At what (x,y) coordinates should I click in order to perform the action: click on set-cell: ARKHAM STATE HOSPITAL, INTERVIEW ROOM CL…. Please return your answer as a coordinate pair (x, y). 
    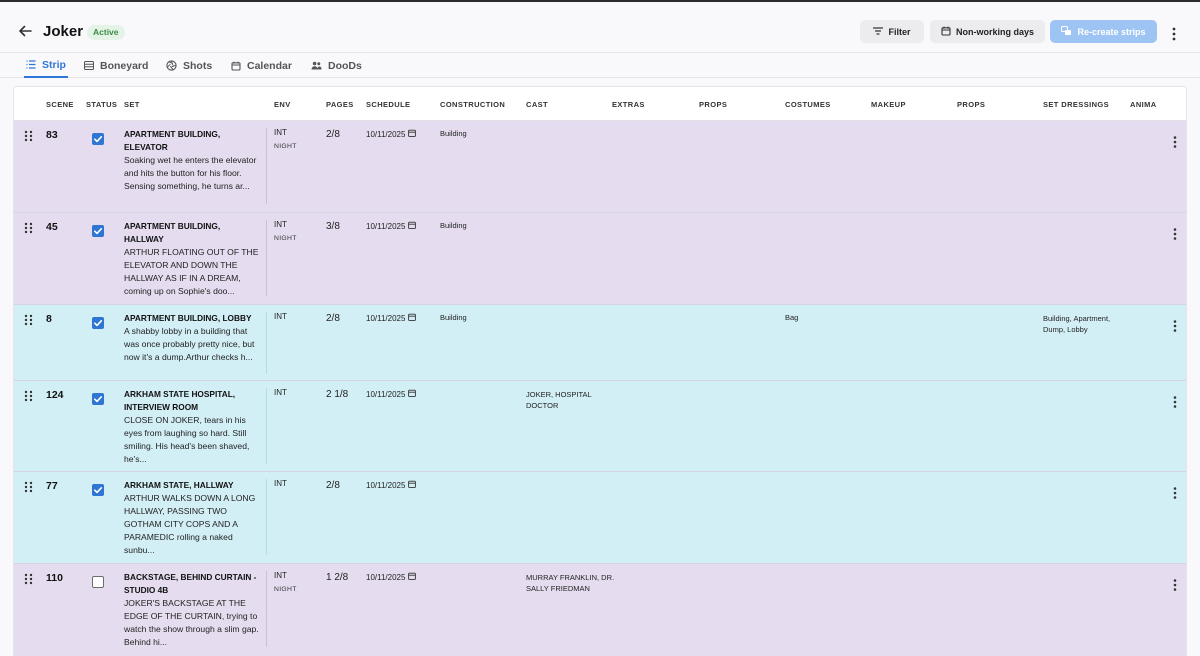
    Looking at the image, I should click on (195, 426).